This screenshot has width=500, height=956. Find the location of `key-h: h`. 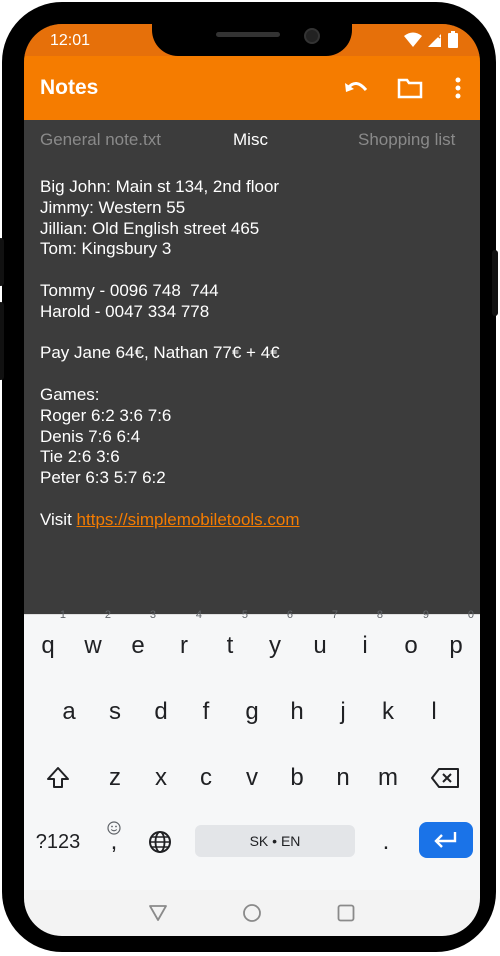

key-h: h is located at coordinates (297, 712).